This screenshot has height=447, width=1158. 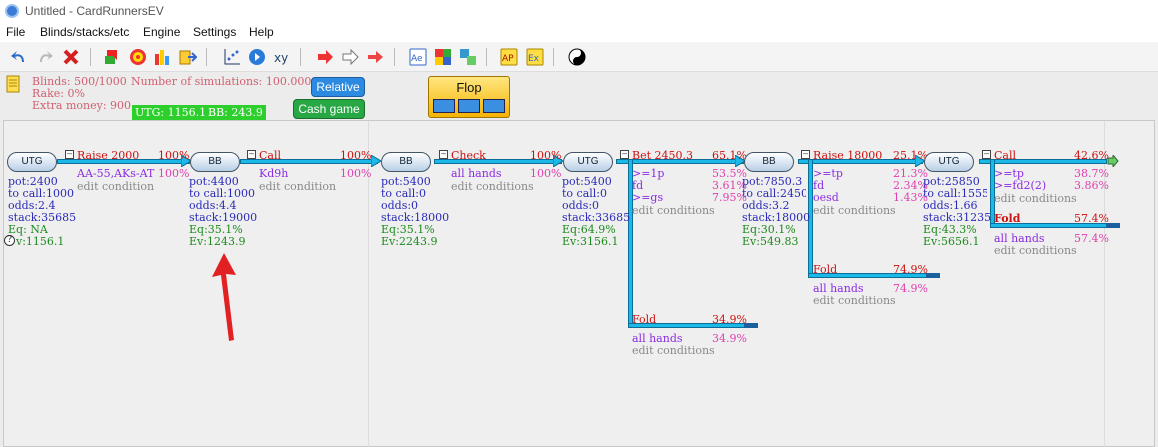 I want to click on ev-icon, so click(x=112, y=57).